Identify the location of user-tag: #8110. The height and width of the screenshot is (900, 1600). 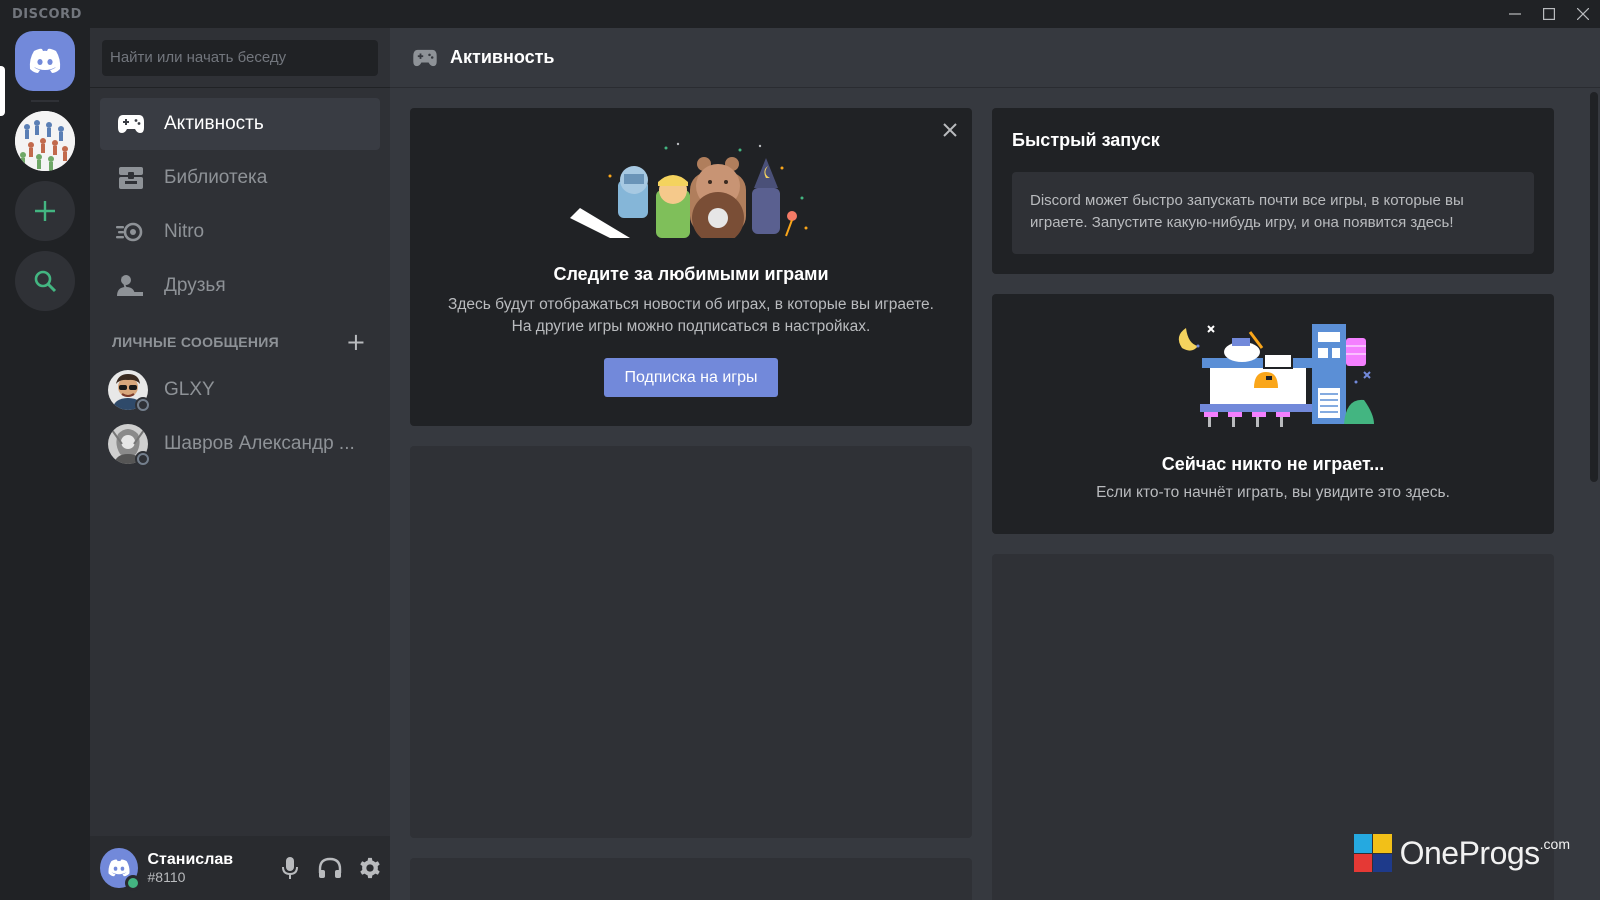
(166, 877).